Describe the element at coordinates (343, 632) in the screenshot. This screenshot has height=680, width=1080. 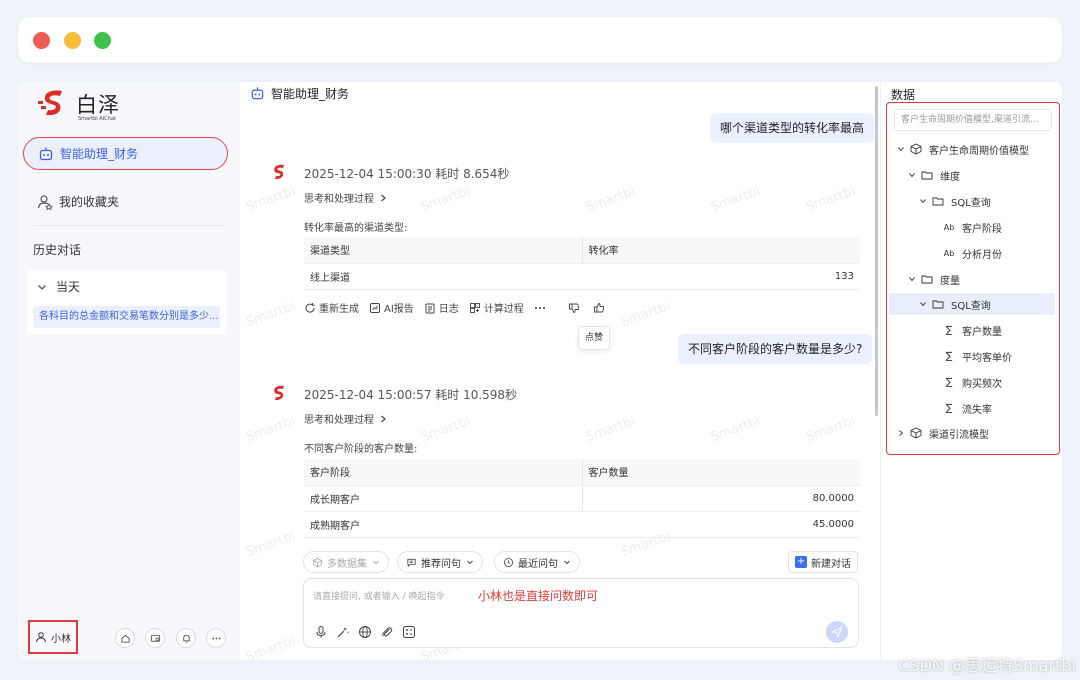
I see `magic-wand-icon` at that location.